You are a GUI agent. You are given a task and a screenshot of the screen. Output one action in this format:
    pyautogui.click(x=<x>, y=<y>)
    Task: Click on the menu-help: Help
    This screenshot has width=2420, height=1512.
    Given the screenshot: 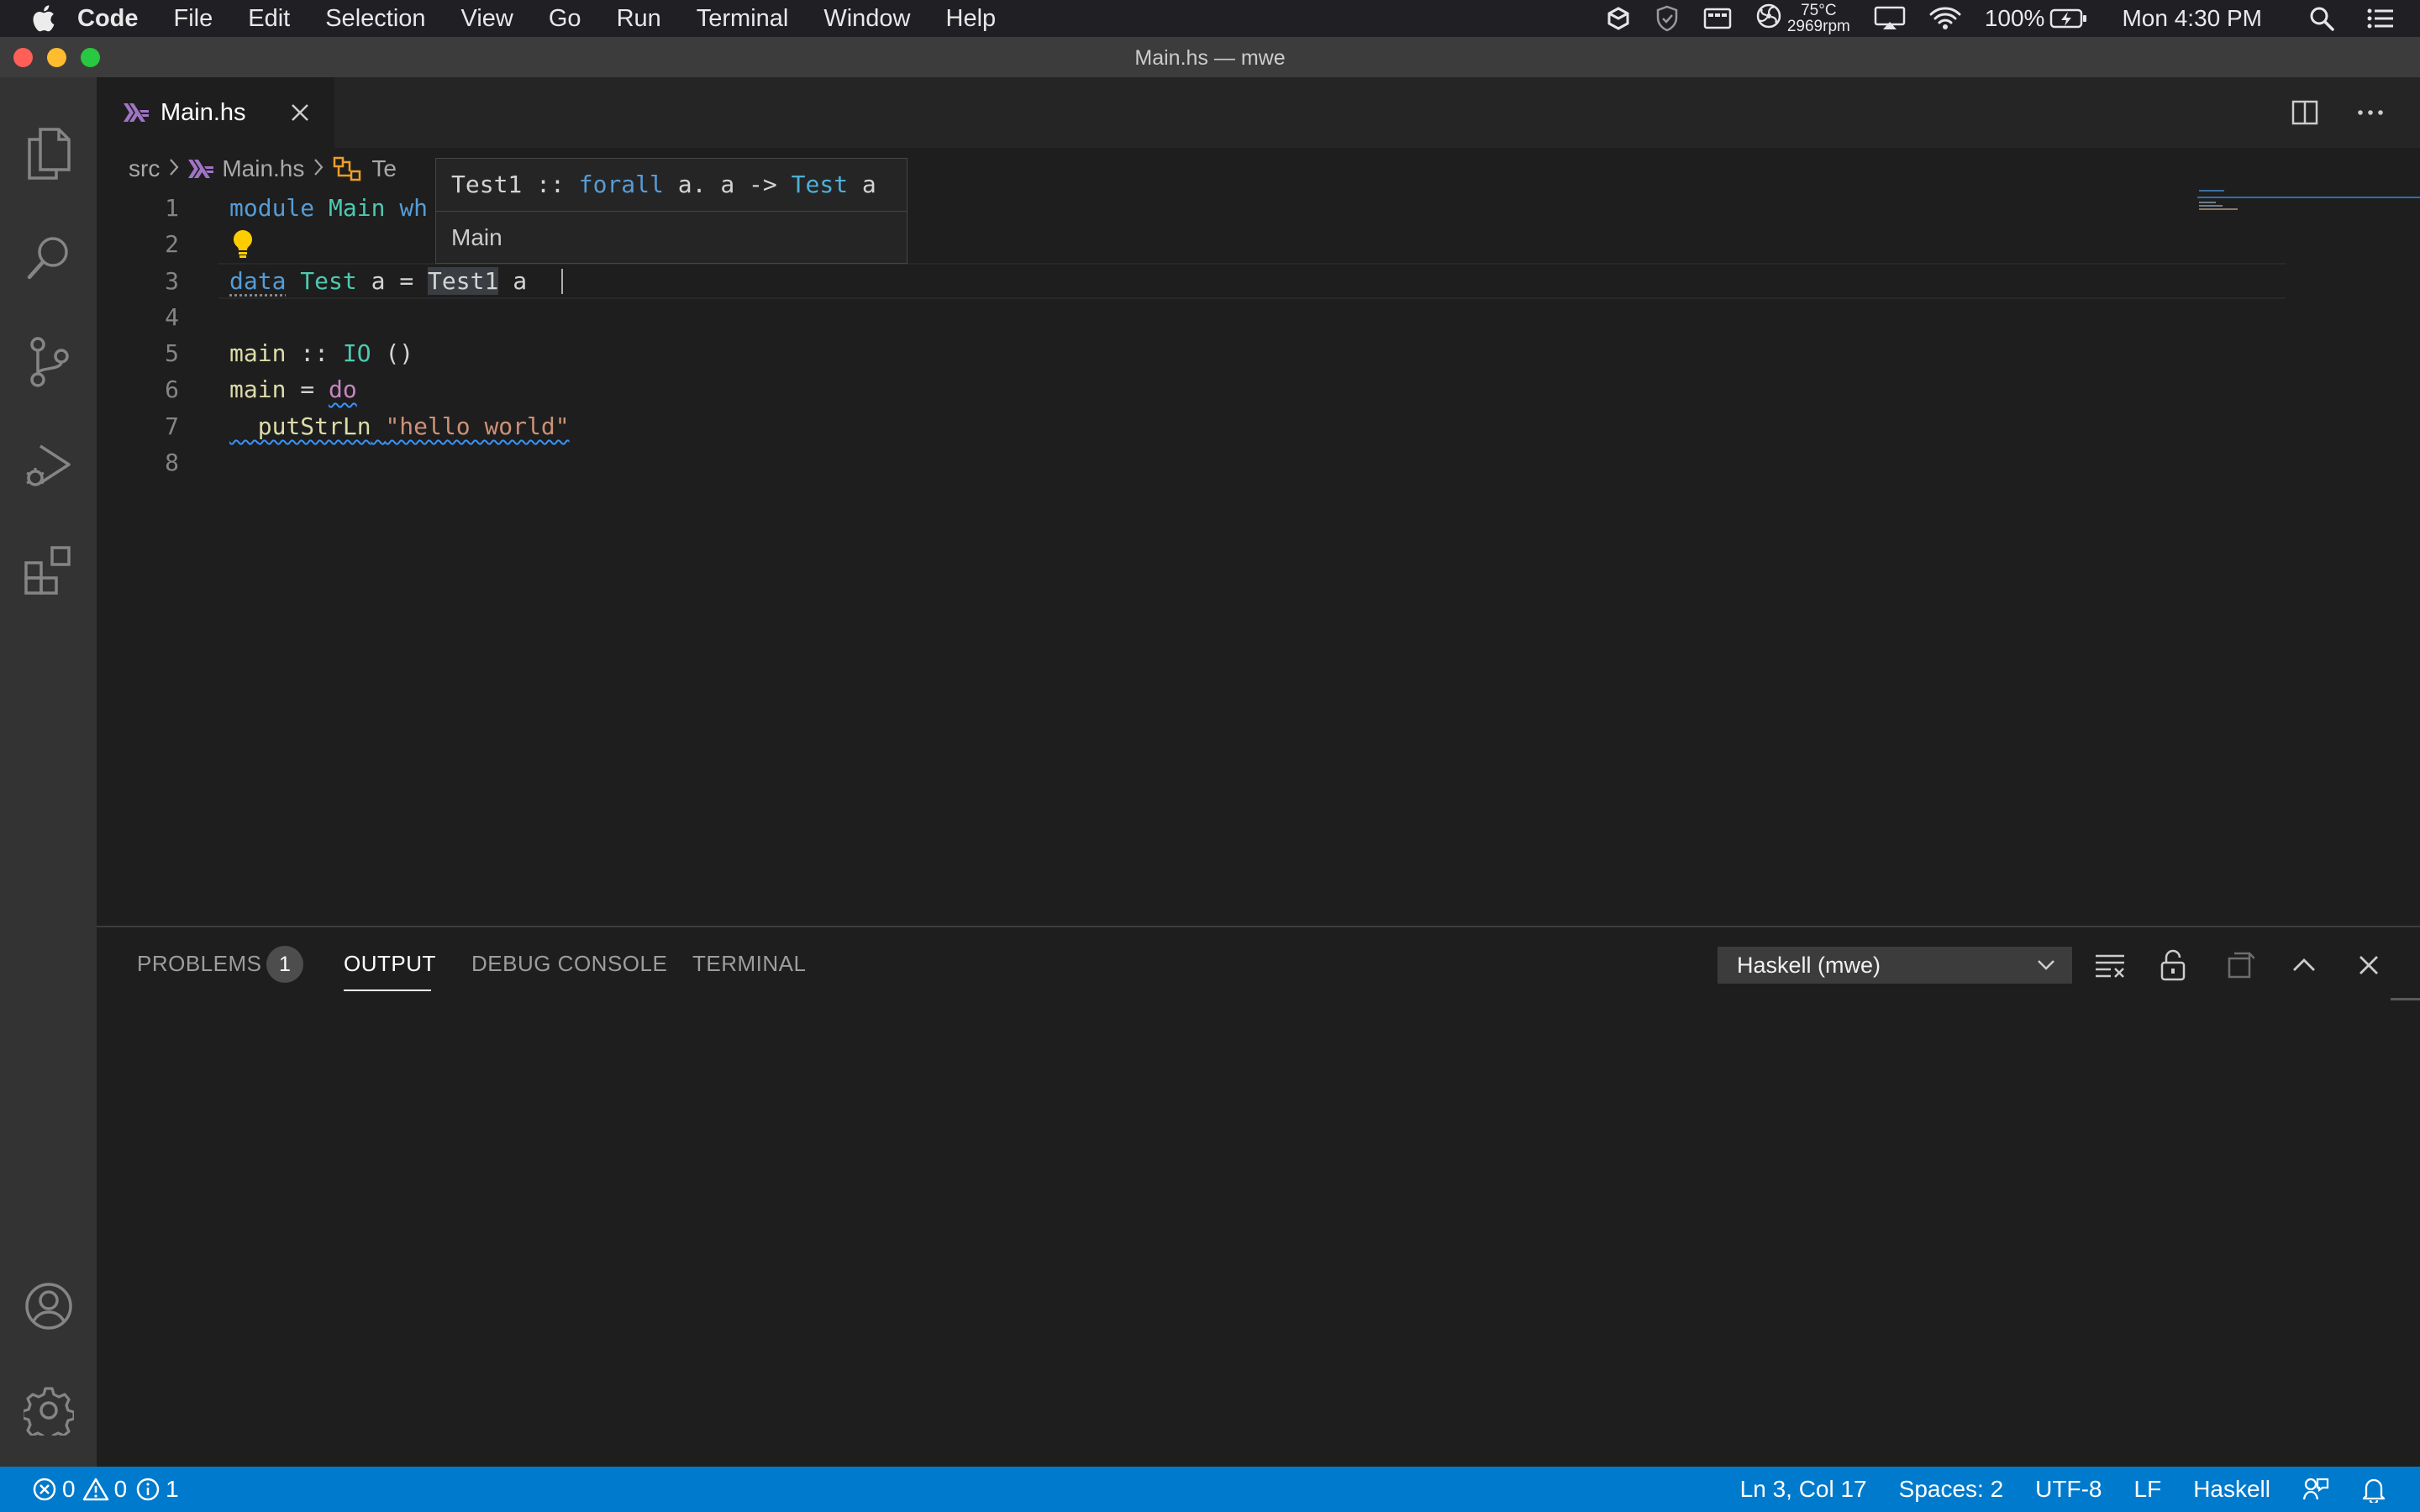 What is the action you would take?
    pyautogui.click(x=971, y=19)
    